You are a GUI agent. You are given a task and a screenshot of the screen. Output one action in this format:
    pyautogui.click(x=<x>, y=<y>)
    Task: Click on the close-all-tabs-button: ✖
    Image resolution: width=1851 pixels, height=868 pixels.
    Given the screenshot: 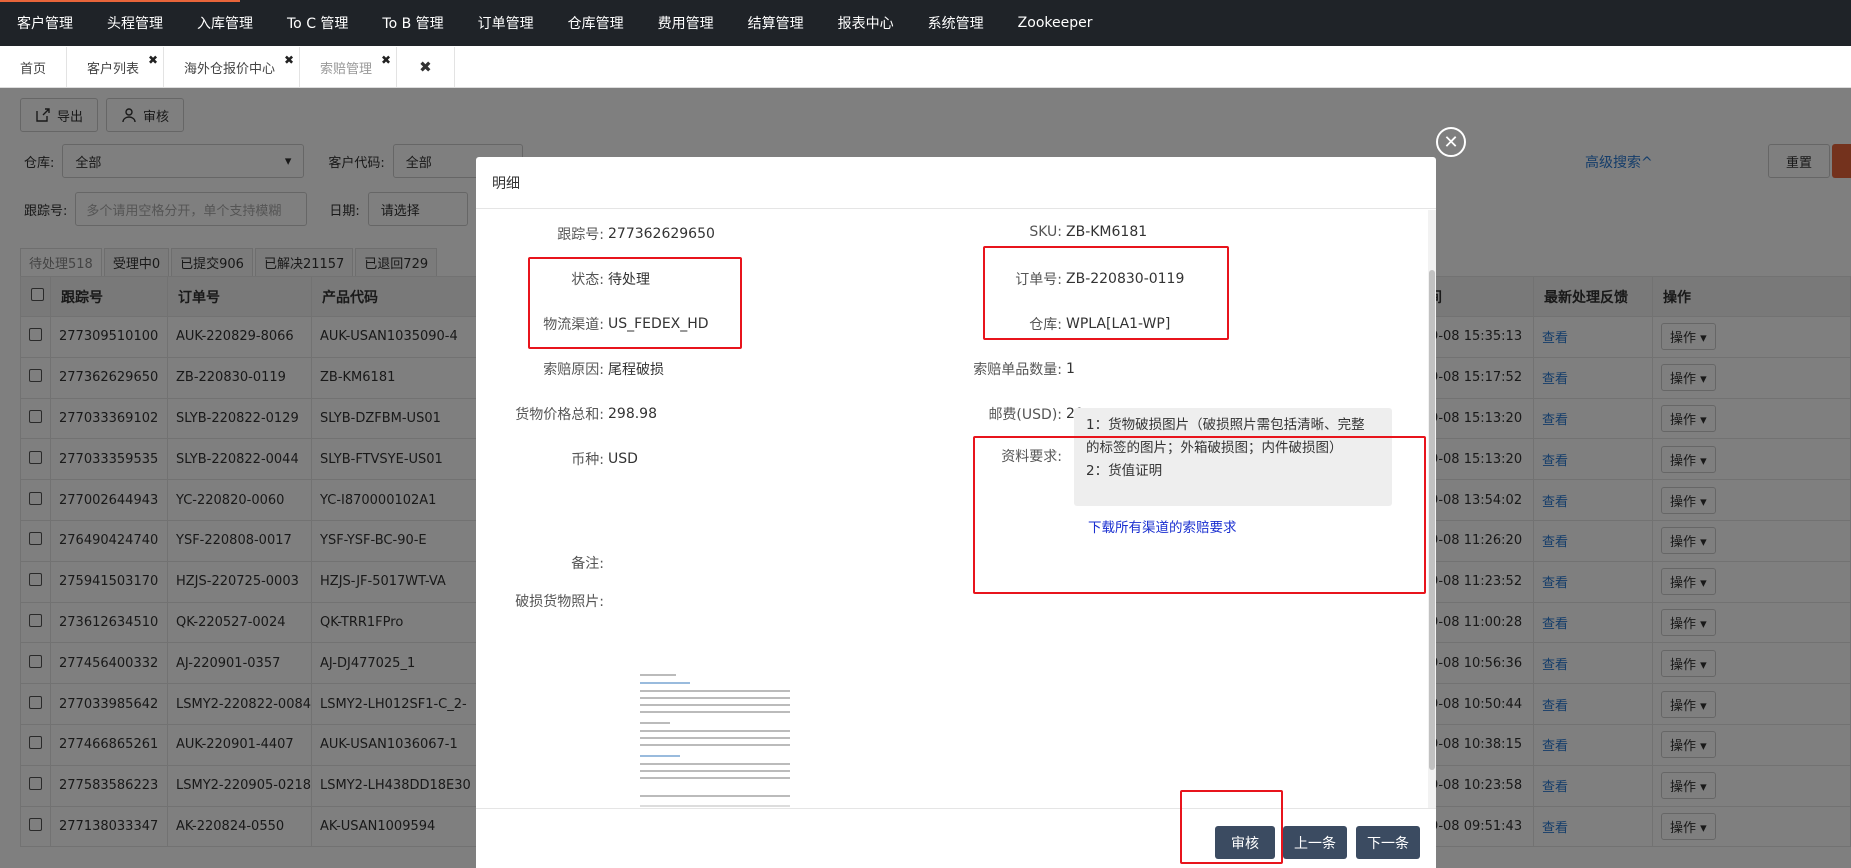 What is the action you would take?
    pyautogui.click(x=426, y=67)
    